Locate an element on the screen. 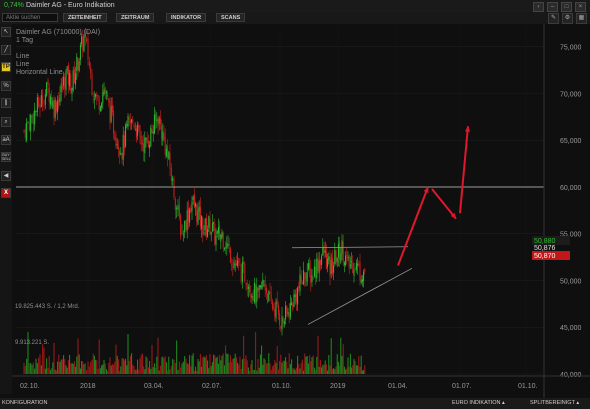 The width and height of the screenshot is (590, 409). split-bereinigt-button: SPLITBEREINIGT ▴ is located at coordinates (554, 403).